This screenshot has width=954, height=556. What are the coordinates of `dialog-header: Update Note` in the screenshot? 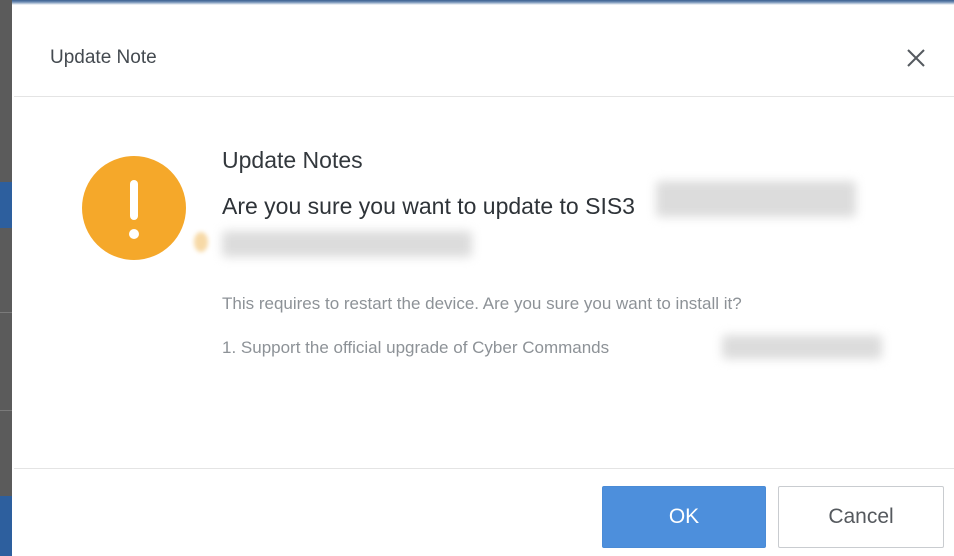 It's located at (484, 56).